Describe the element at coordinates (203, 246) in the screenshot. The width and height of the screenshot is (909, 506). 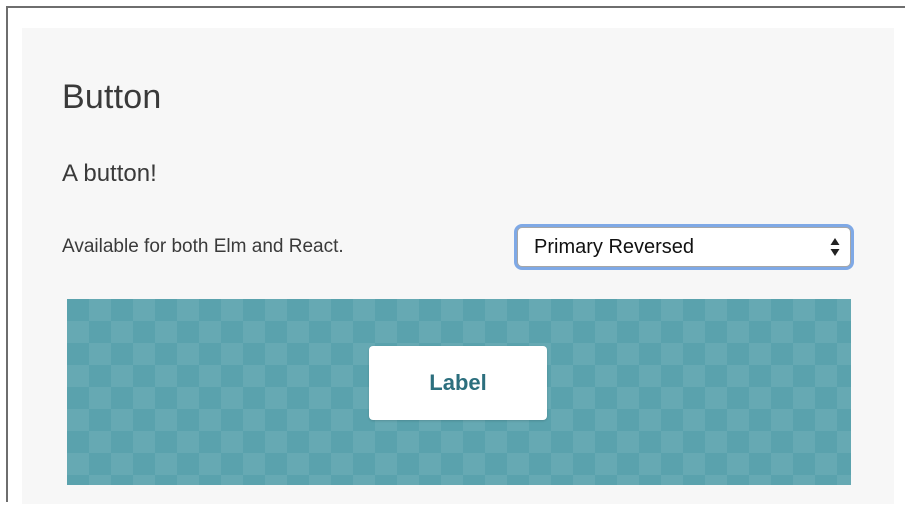
I see `availability-note: Available for both Elm and React.` at that location.